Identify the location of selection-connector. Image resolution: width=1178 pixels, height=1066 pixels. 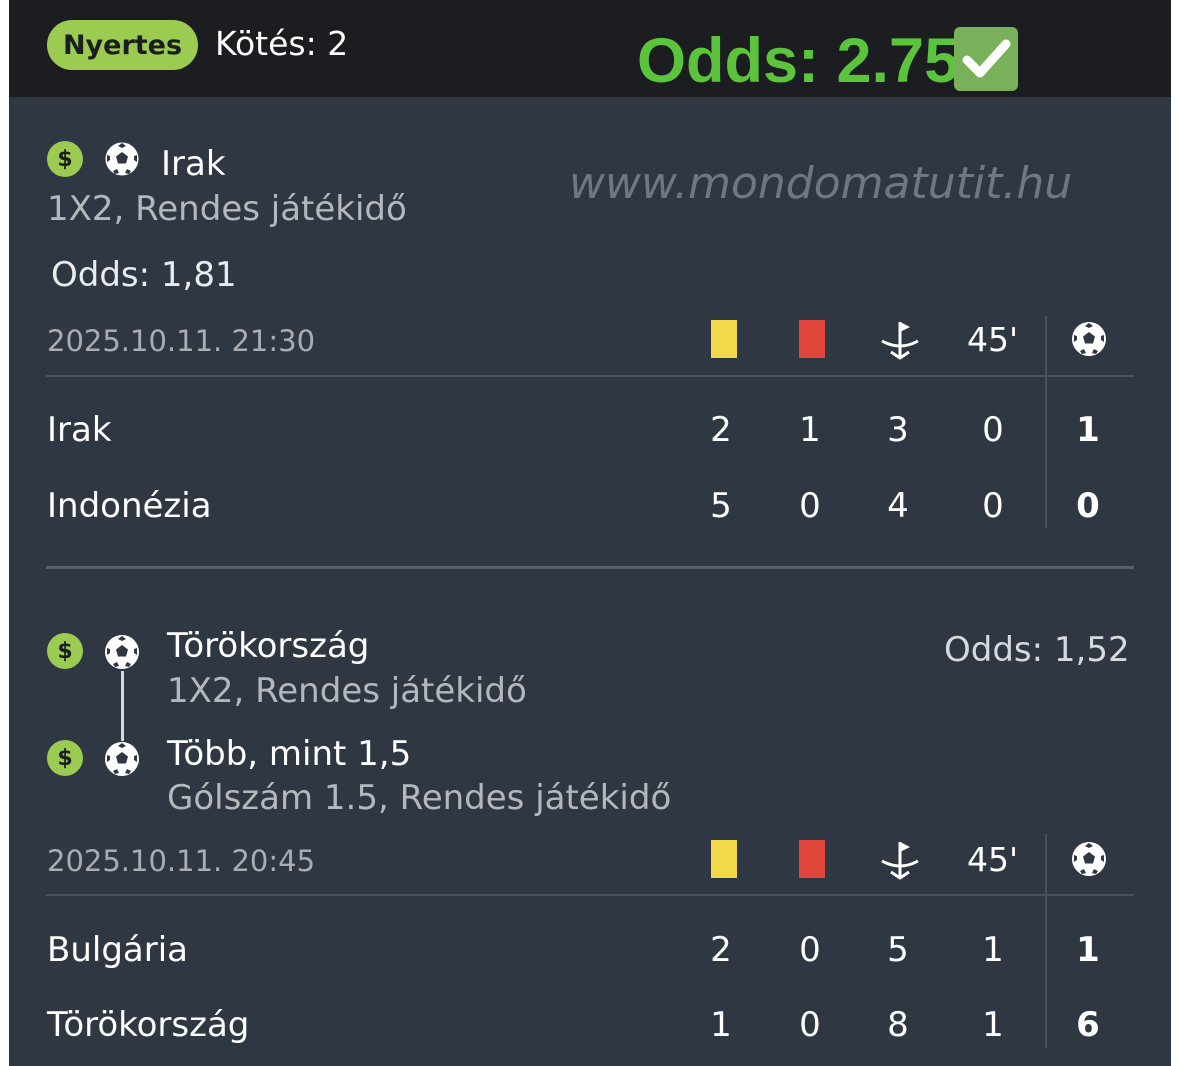
(122, 706).